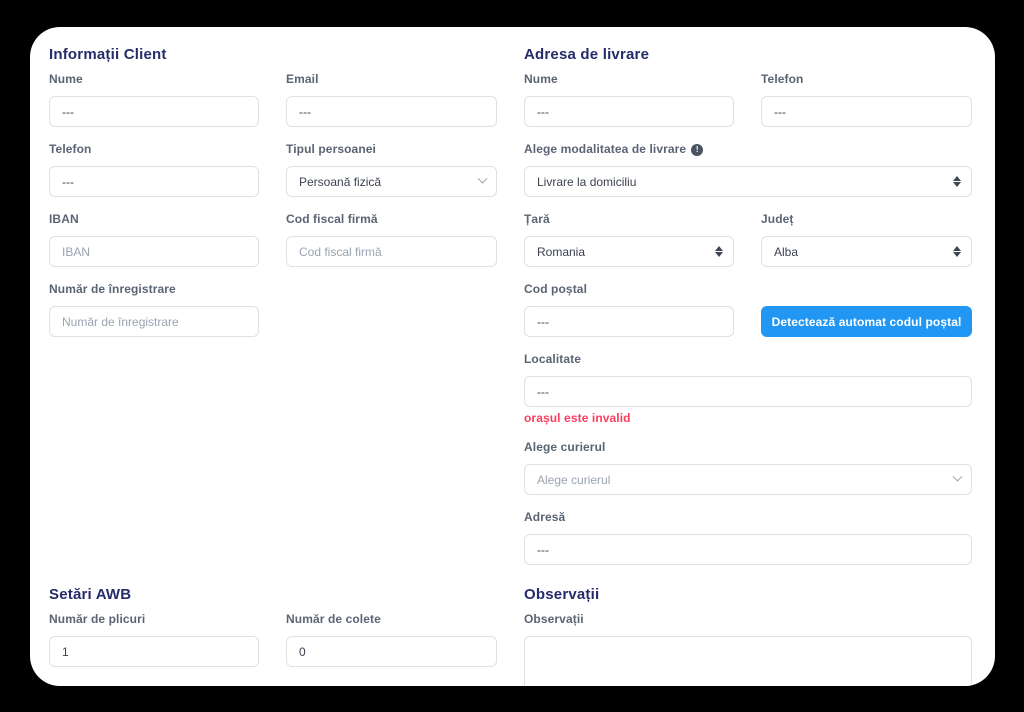 The height and width of the screenshot is (712, 1024). I want to click on address-field: Adresă, so click(748, 538).